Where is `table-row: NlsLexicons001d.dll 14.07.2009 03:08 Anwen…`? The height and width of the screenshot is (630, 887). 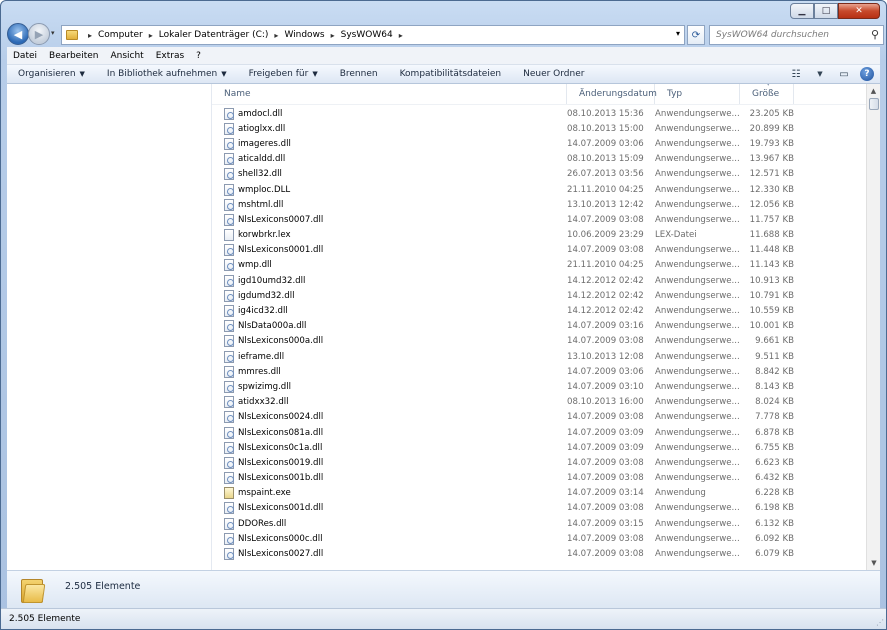 table-row: NlsLexicons001d.dll 14.07.2009 03:08 Anwen… is located at coordinates (539, 508).